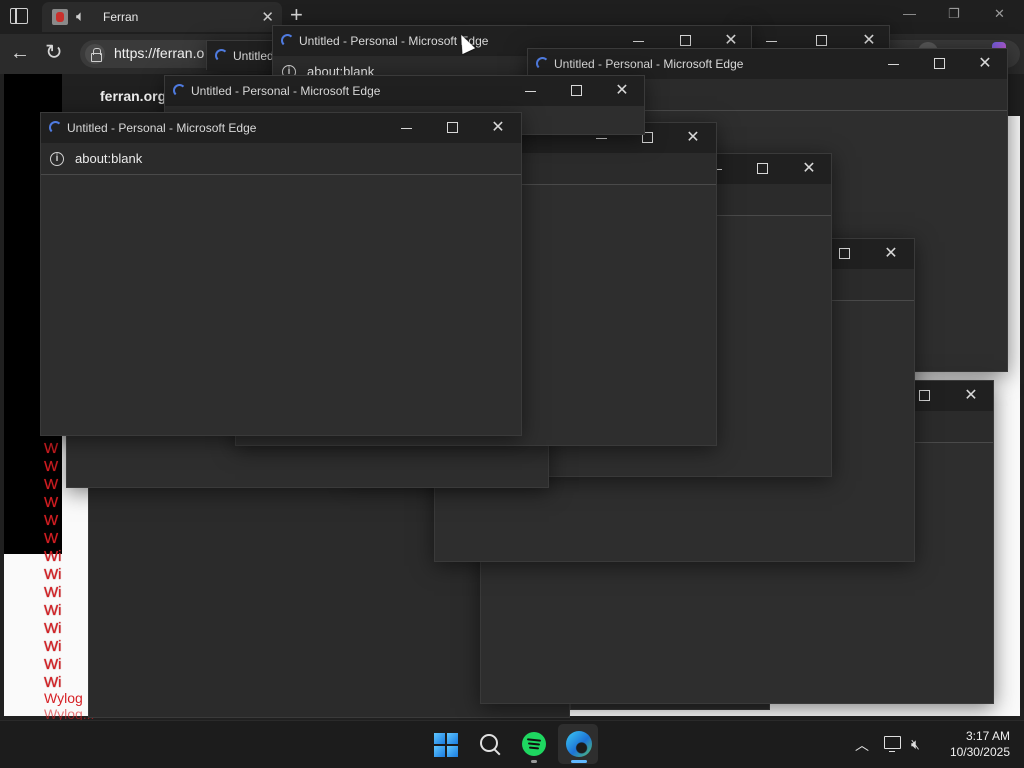 The image size is (1024, 768). I want to click on tab-actions-icon, so click(19, 16).